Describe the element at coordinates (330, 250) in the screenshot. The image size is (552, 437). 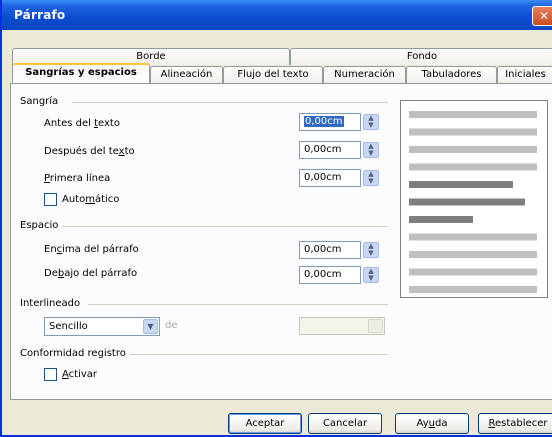
I see `above-paragraph-input: 0,00cm` at that location.